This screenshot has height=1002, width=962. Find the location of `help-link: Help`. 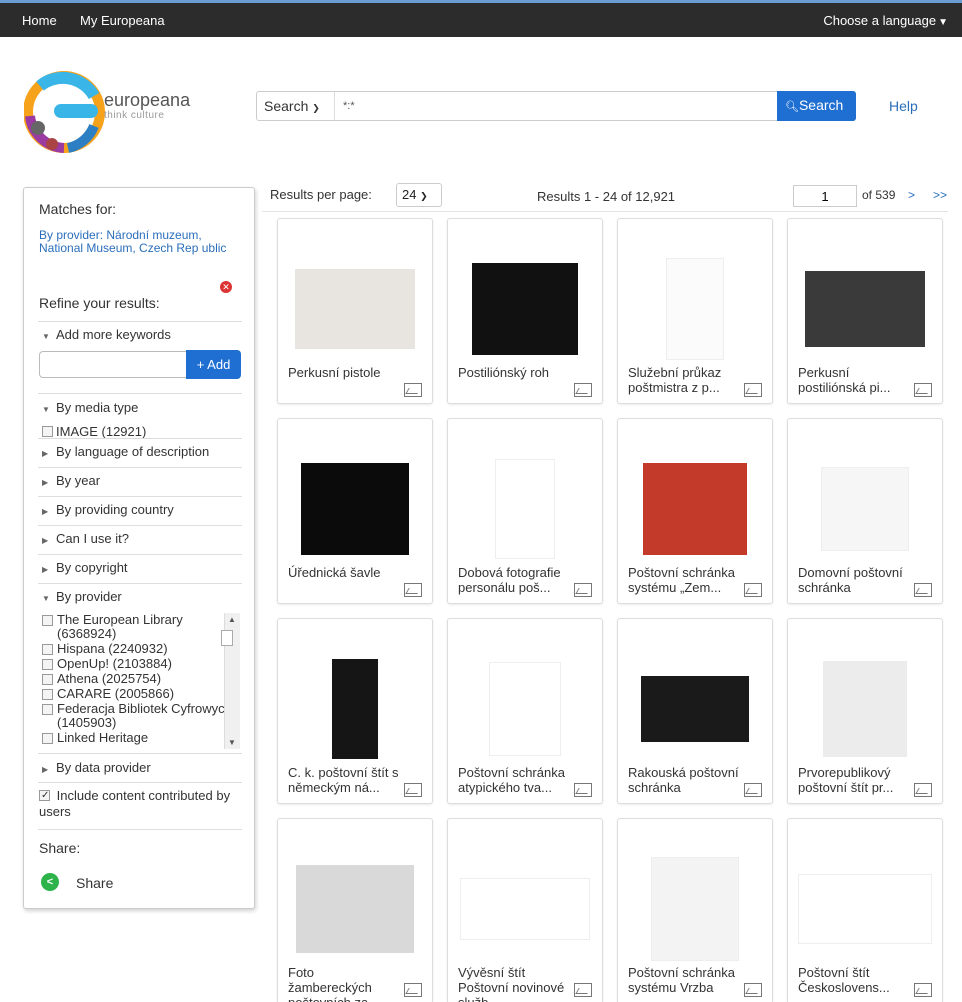

help-link: Help is located at coordinates (903, 106).